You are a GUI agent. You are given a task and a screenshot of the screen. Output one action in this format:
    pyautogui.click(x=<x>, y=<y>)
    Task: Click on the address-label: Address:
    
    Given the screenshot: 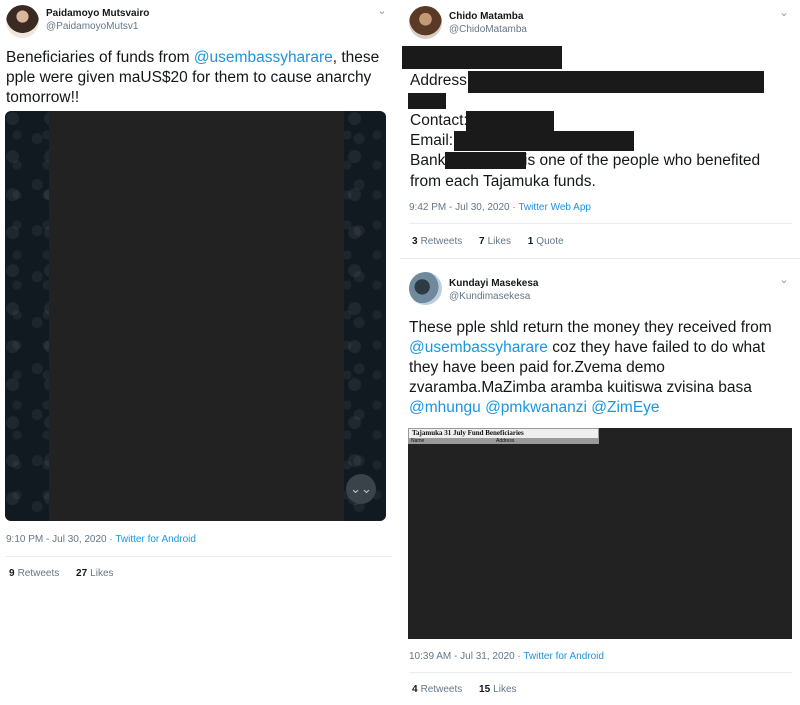 What is the action you would take?
    pyautogui.click(x=441, y=80)
    